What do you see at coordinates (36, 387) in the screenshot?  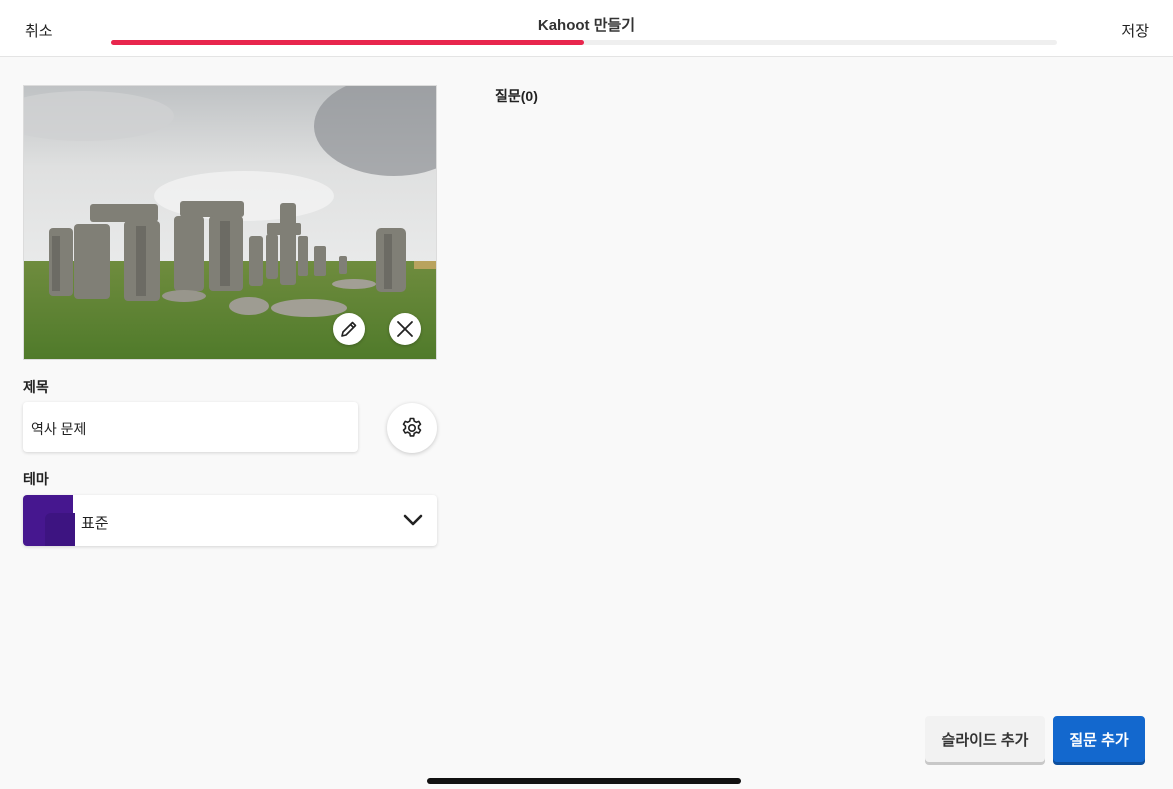 I see `title-label: 제목` at bounding box center [36, 387].